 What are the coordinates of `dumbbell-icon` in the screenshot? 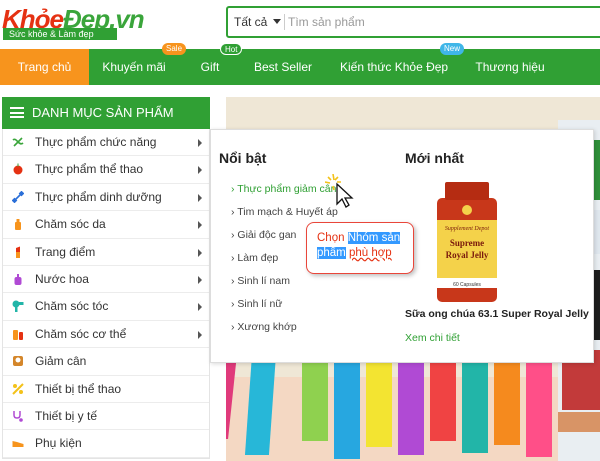 It's located at (18, 196).